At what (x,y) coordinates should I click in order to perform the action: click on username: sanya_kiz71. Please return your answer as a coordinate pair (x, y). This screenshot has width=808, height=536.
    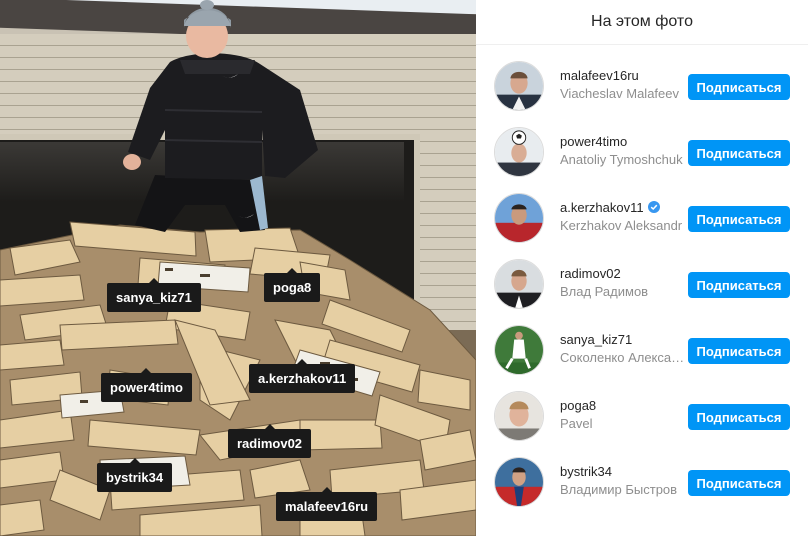
    Looking at the image, I should click on (596, 339).